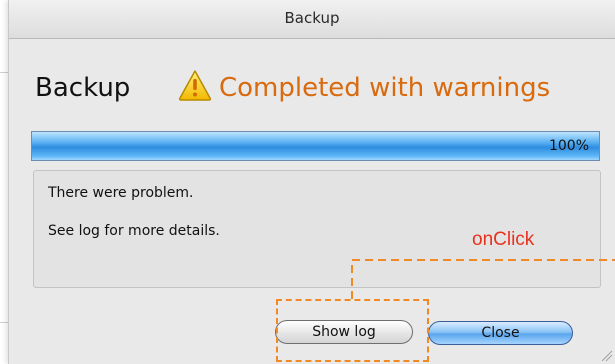 This screenshot has height=364, width=615. Describe the element at coordinates (568, 146) in the screenshot. I see `progress-percent: 100%` at that location.